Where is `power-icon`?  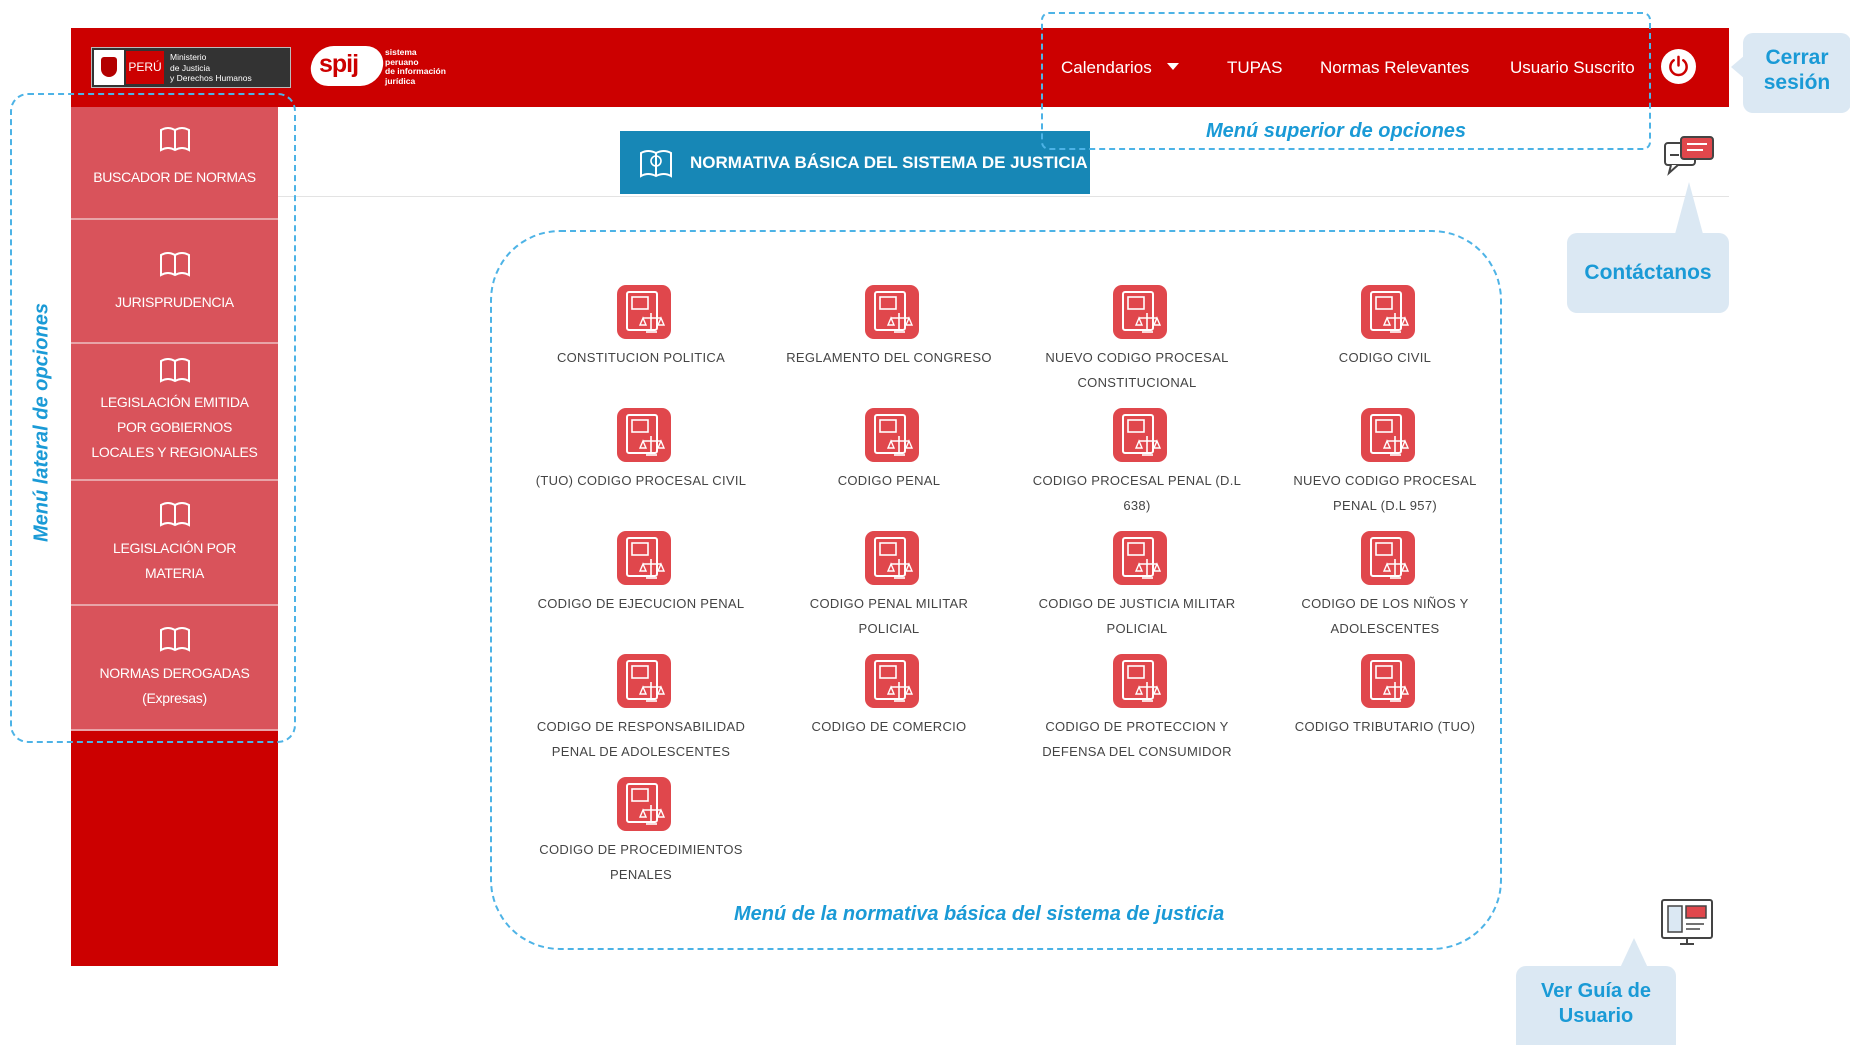 power-icon is located at coordinates (1678, 66).